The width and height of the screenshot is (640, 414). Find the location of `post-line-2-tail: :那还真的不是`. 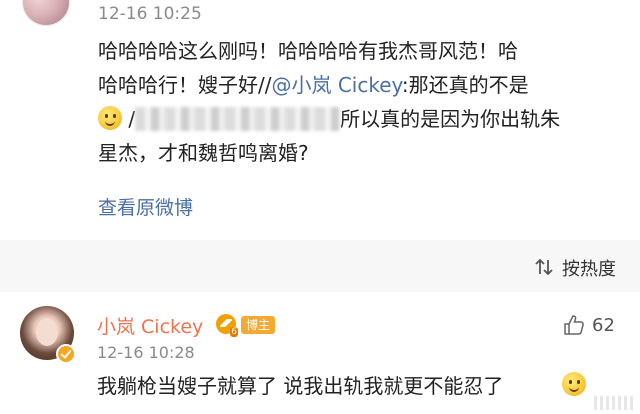

post-line-2-tail: :那还真的不是 is located at coordinates (465, 85).